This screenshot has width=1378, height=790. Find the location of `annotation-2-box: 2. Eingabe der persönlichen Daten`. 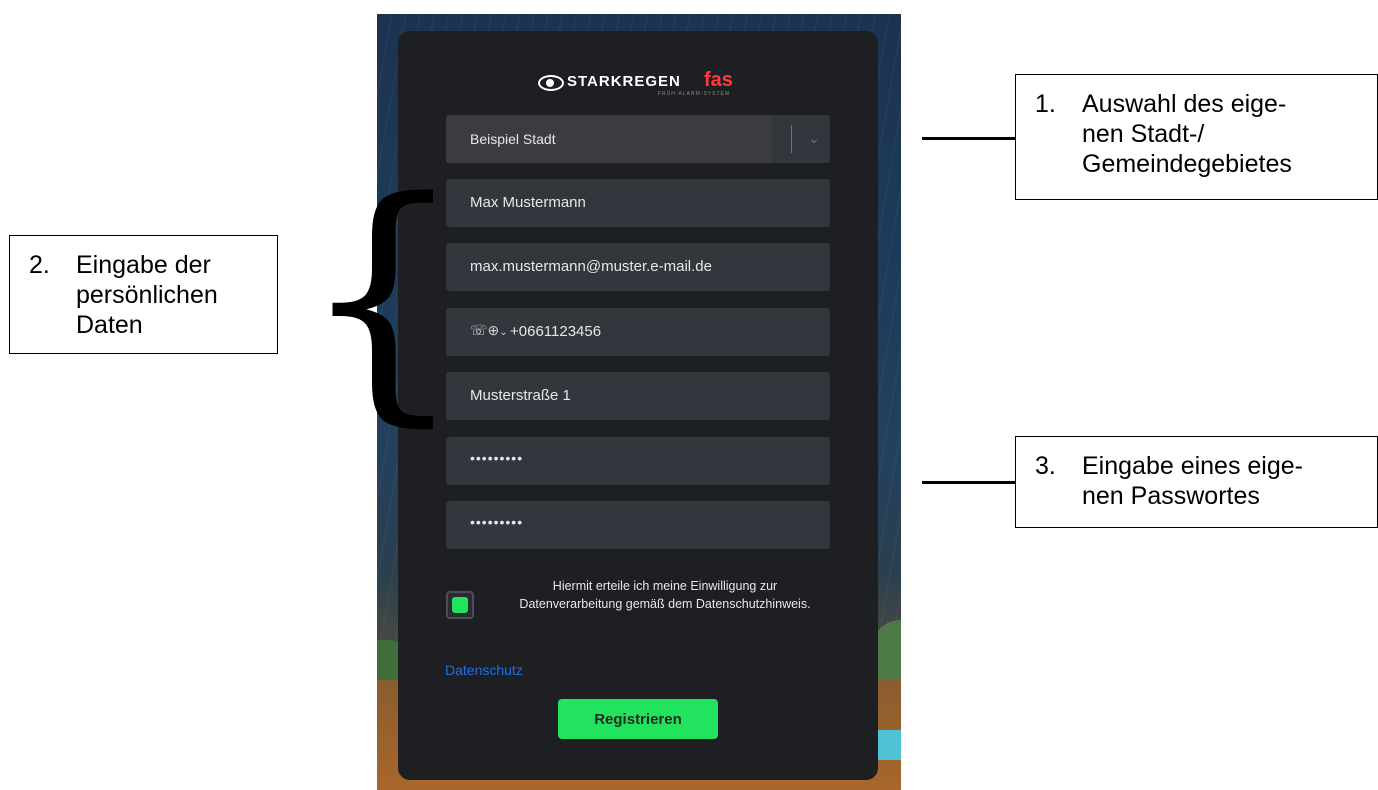

annotation-2-box: 2. Eingabe der persönlichen Daten is located at coordinates (143, 294).